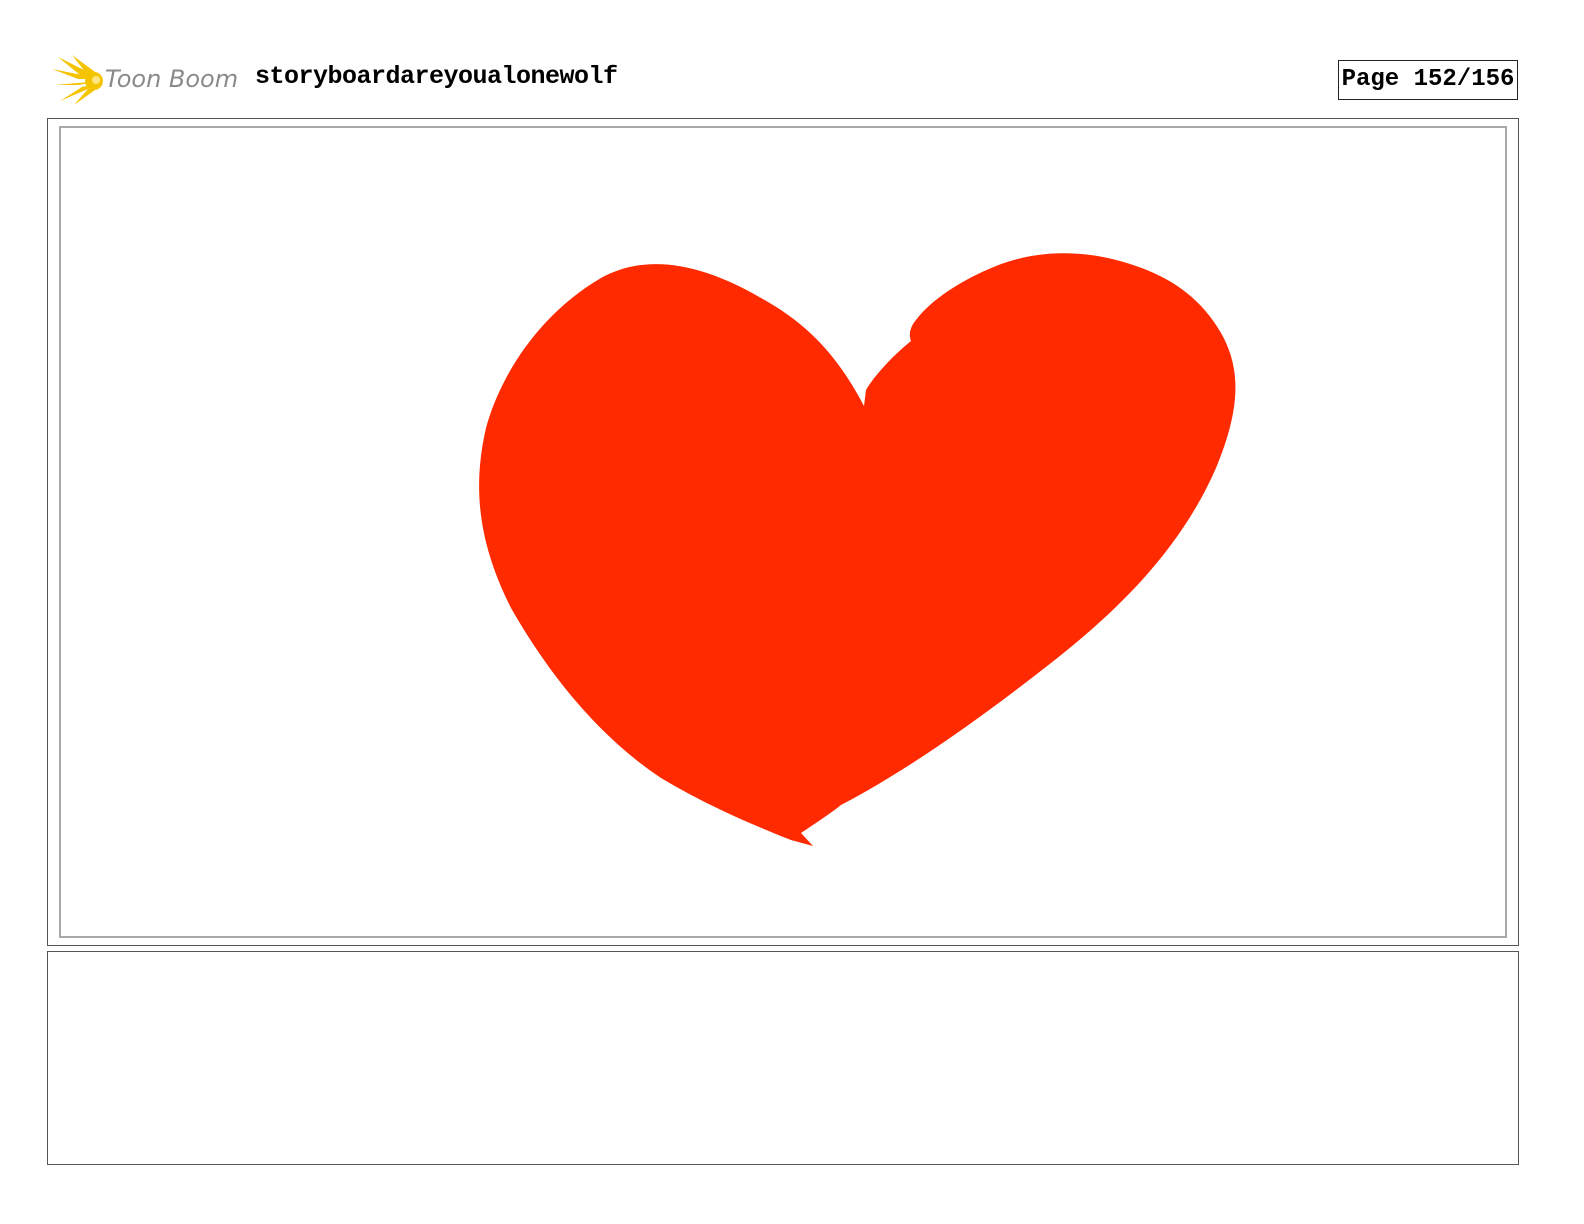  What do you see at coordinates (1428, 80) in the screenshot?
I see `page-number: Page 152/156` at bounding box center [1428, 80].